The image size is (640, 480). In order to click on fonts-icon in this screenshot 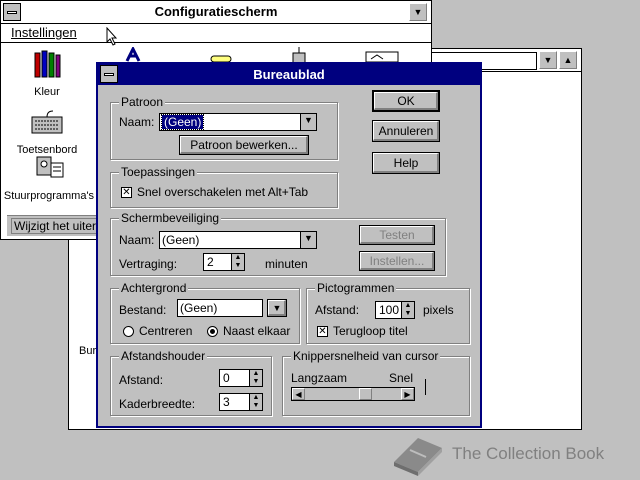, I will do `click(133, 53)`.